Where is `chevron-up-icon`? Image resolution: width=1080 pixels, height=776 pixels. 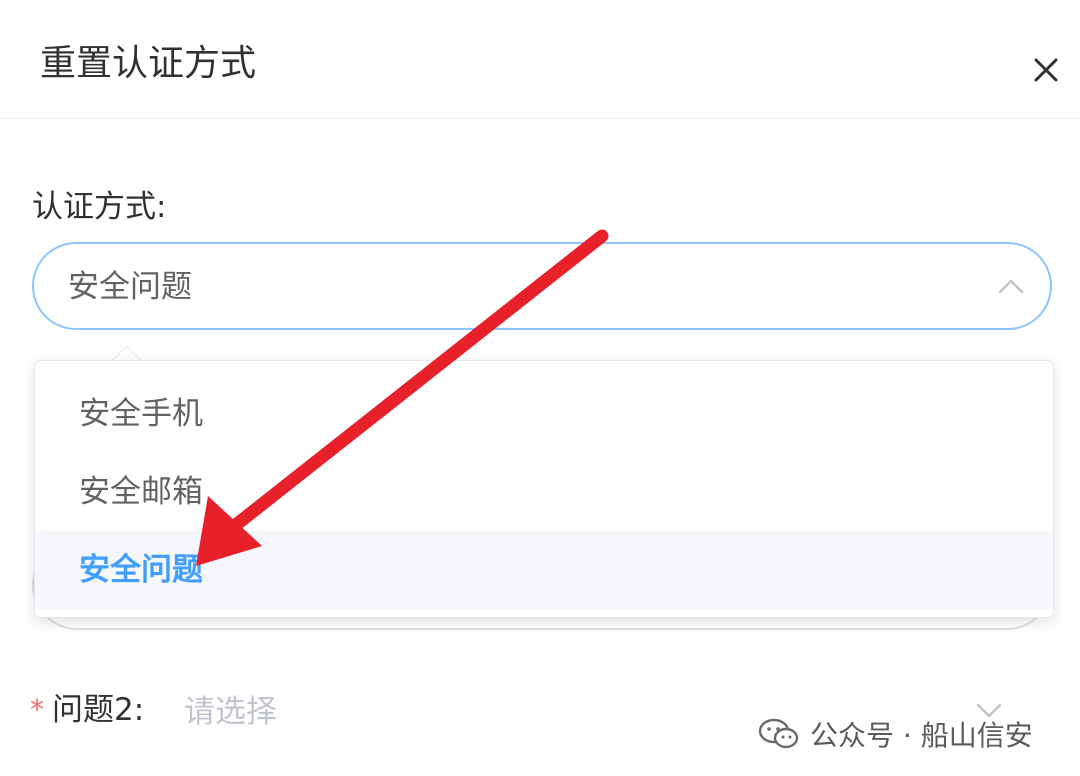
chevron-up-icon is located at coordinates (1011, 286).